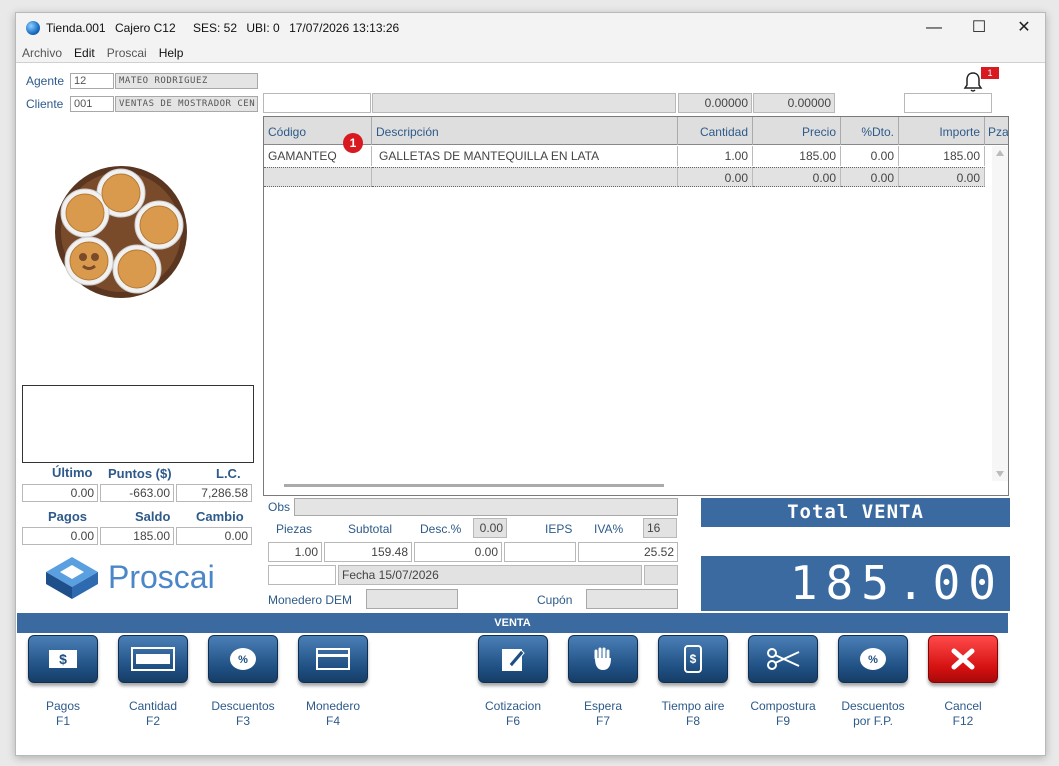 The height and width of the screenshot is (766, 1059). What do you see at coordinates (215, 28) in the screenshot?
I see `session-id: SES: 52` at bounding box center [215, 28].